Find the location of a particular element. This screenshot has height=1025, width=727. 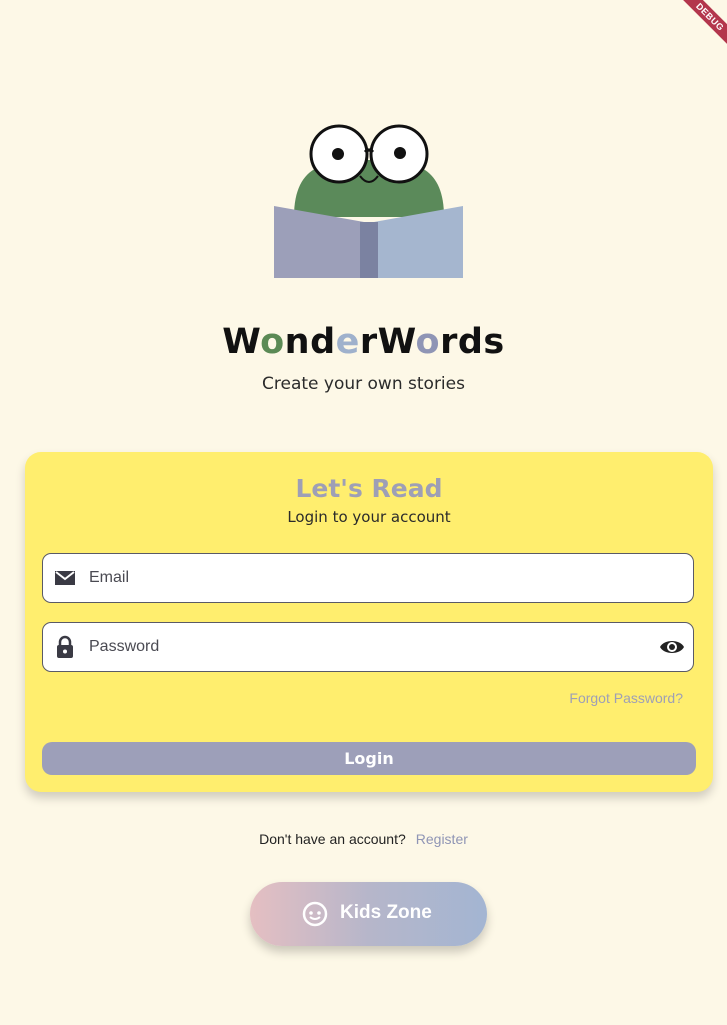

card-title: Let's Read is located at coordinates (369, 488).